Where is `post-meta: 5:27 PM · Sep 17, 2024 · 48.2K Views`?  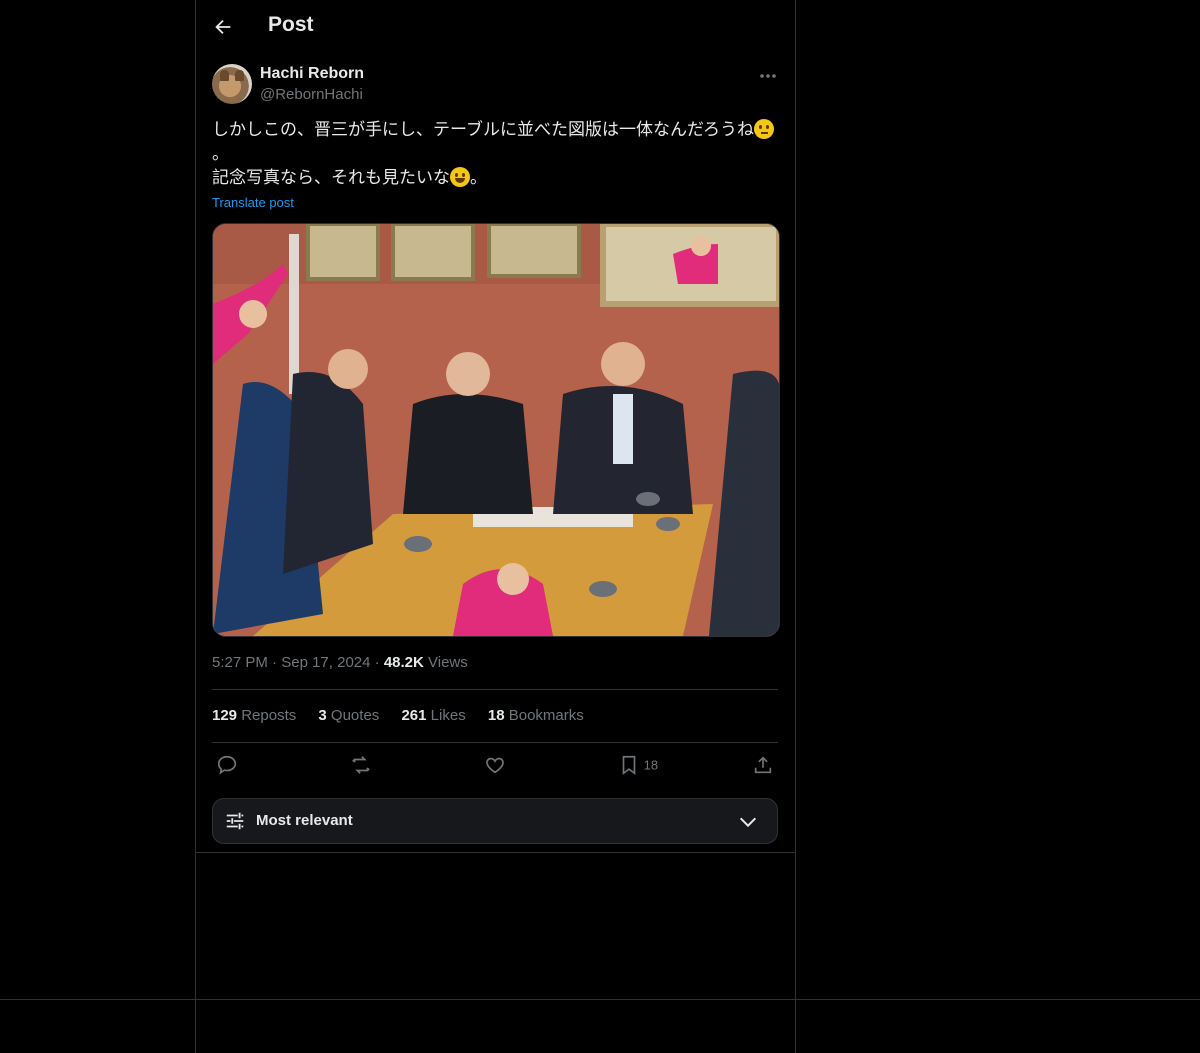
post-meta: 5:27 PM · Sep 17, 2024 · 48.2K Views is located at coordinates (340, 662).